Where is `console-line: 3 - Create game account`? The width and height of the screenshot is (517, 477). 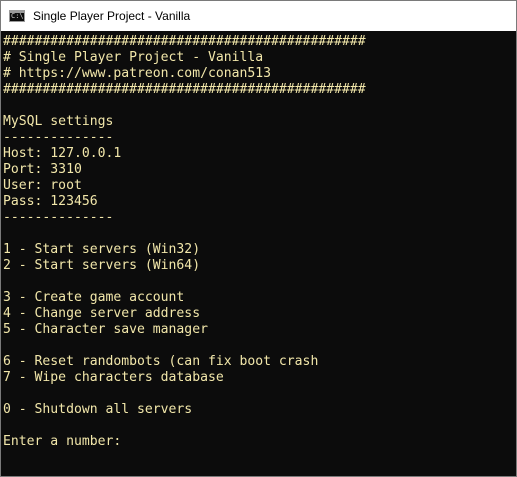 console-line: 3 - Create game account is located at coordinates (94, 297).